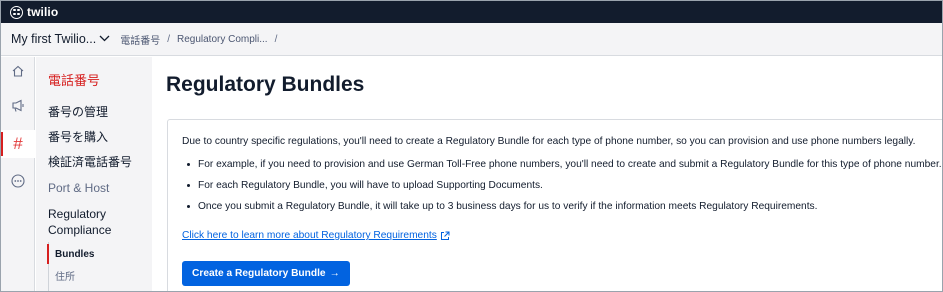 The height and width of the screenshot is (292, 943). Describe the element at coordinates (74, 80) in the screenshot. I see `nav-section-title: 電話番号` at that location.